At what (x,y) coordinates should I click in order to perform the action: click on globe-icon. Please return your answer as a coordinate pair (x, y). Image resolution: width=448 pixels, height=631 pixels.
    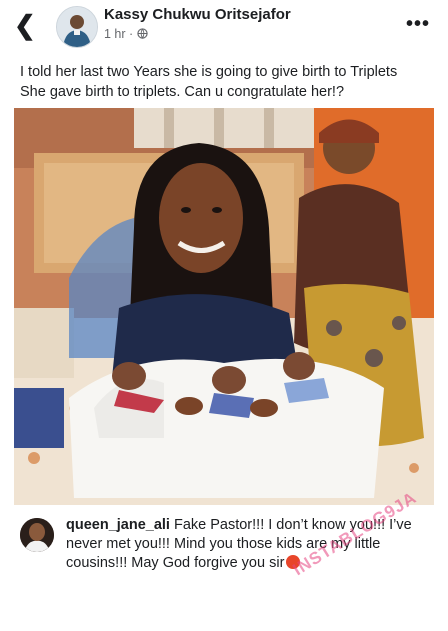
    Looking at the image, I should click on (142, 33).